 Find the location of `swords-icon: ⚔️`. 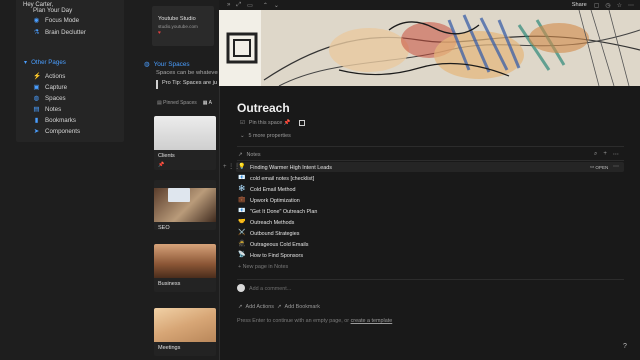

swords-icon: ⚔️ is located at coordinates (242, 233).